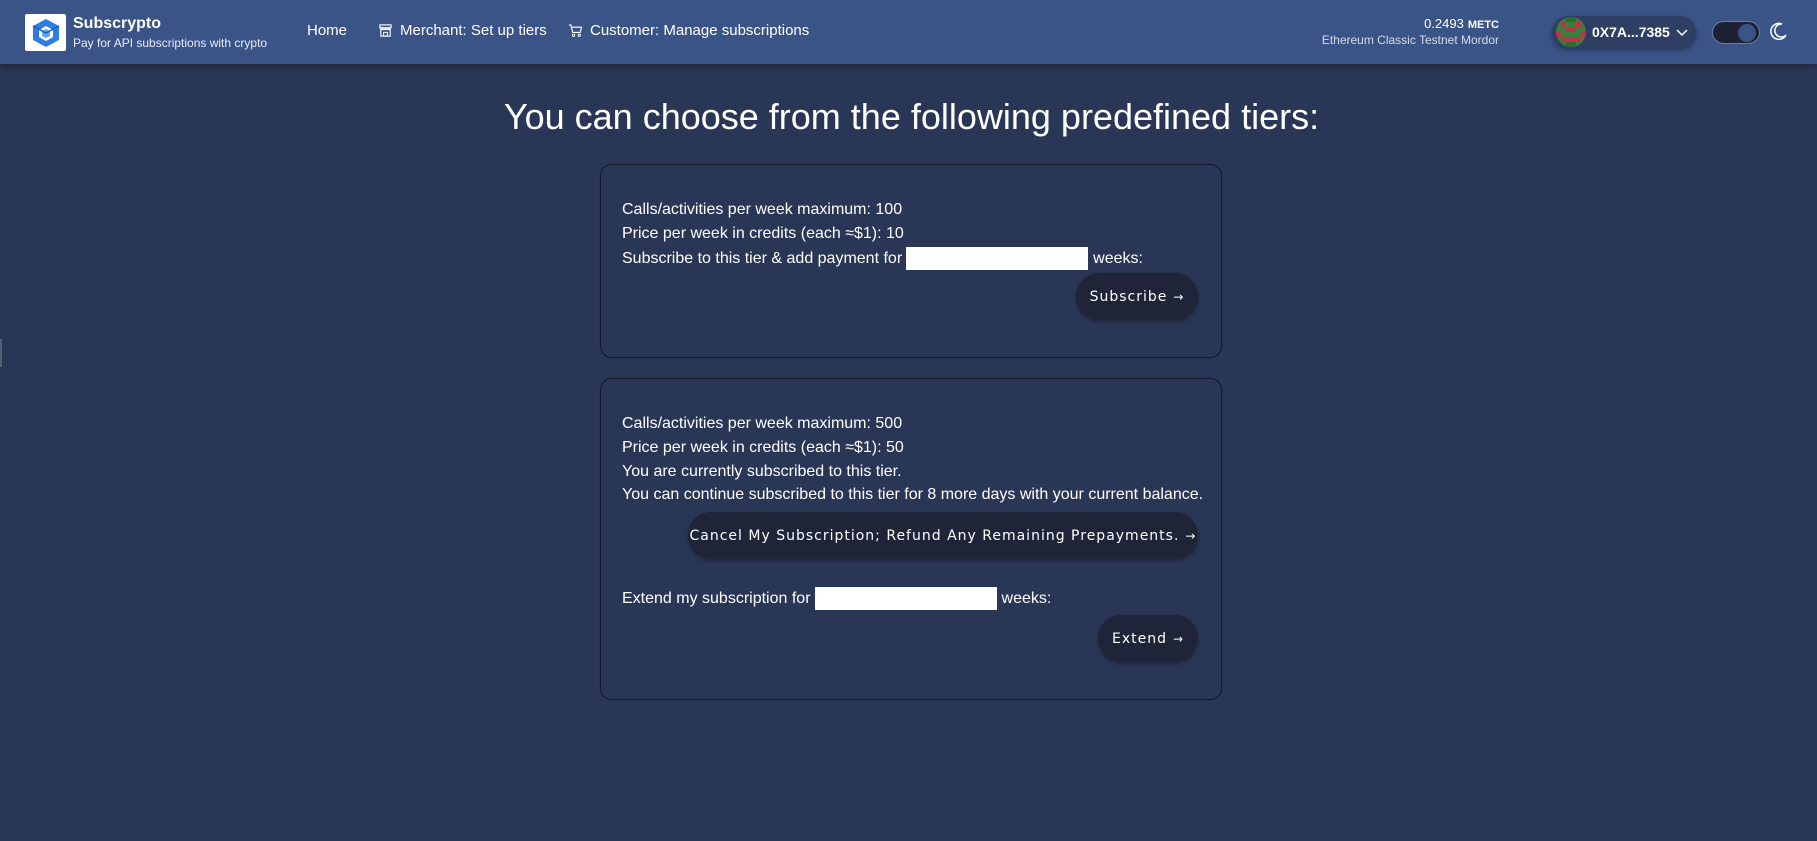 The width and height of the screenshot is (1817, 841). I want to click on balance-amount: 0.2493, so click(1444, 23).